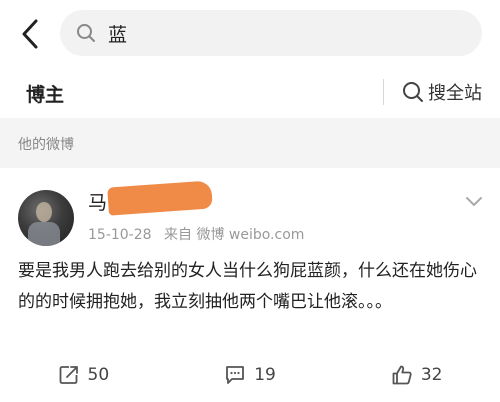 The image size is (500, 402). What do you see at coordinates (97, 201) in the screenshot?
I see `username: 马` at bounding box center [97, 201].